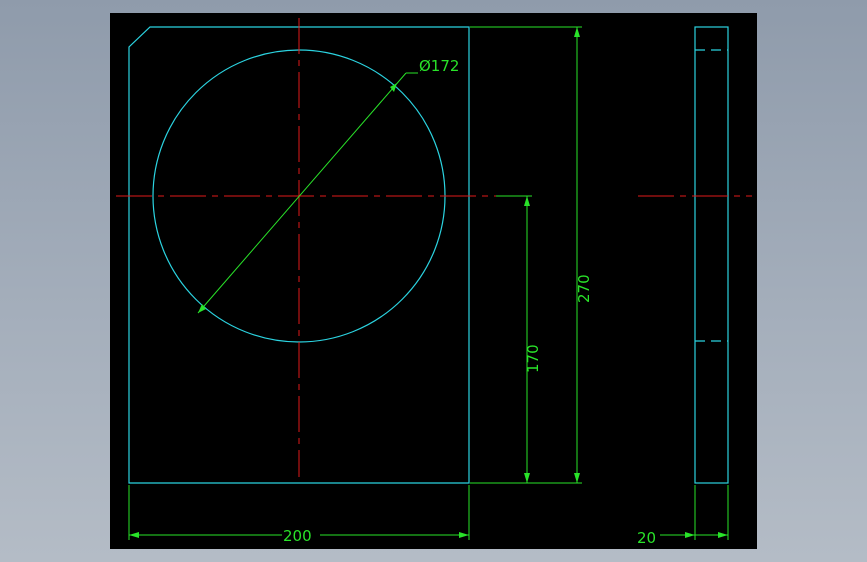  What do you see at coordinates (506, 339) in the screenshot?
I see `height-center-dimension: 170` at bounding box center [506, 339].